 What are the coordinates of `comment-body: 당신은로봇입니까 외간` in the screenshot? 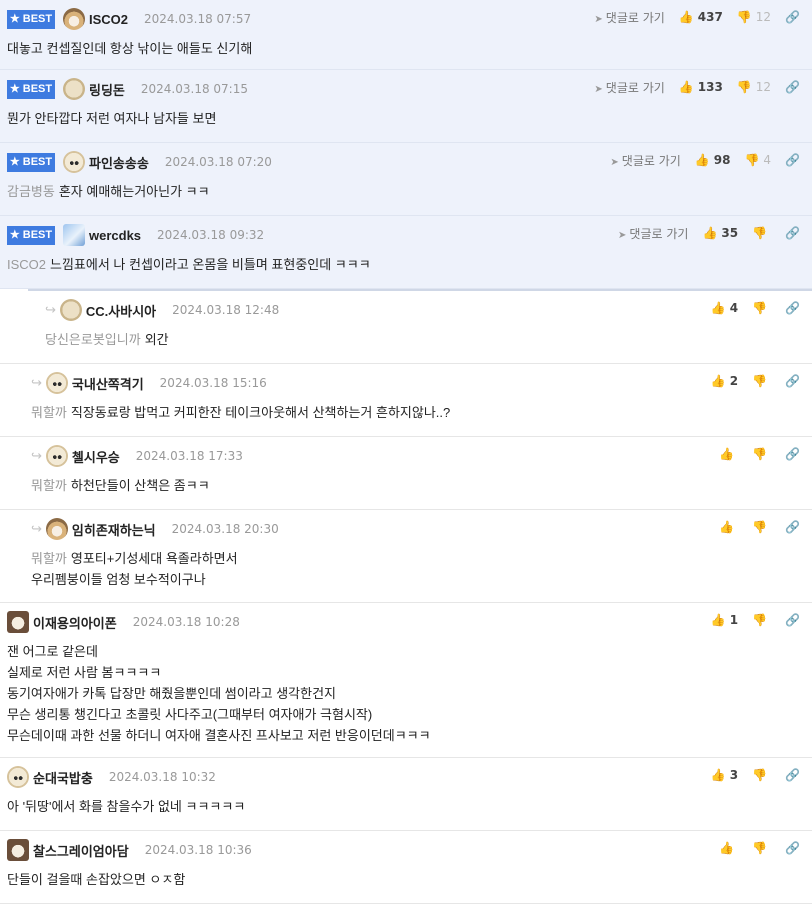 It's located at (107, 339).